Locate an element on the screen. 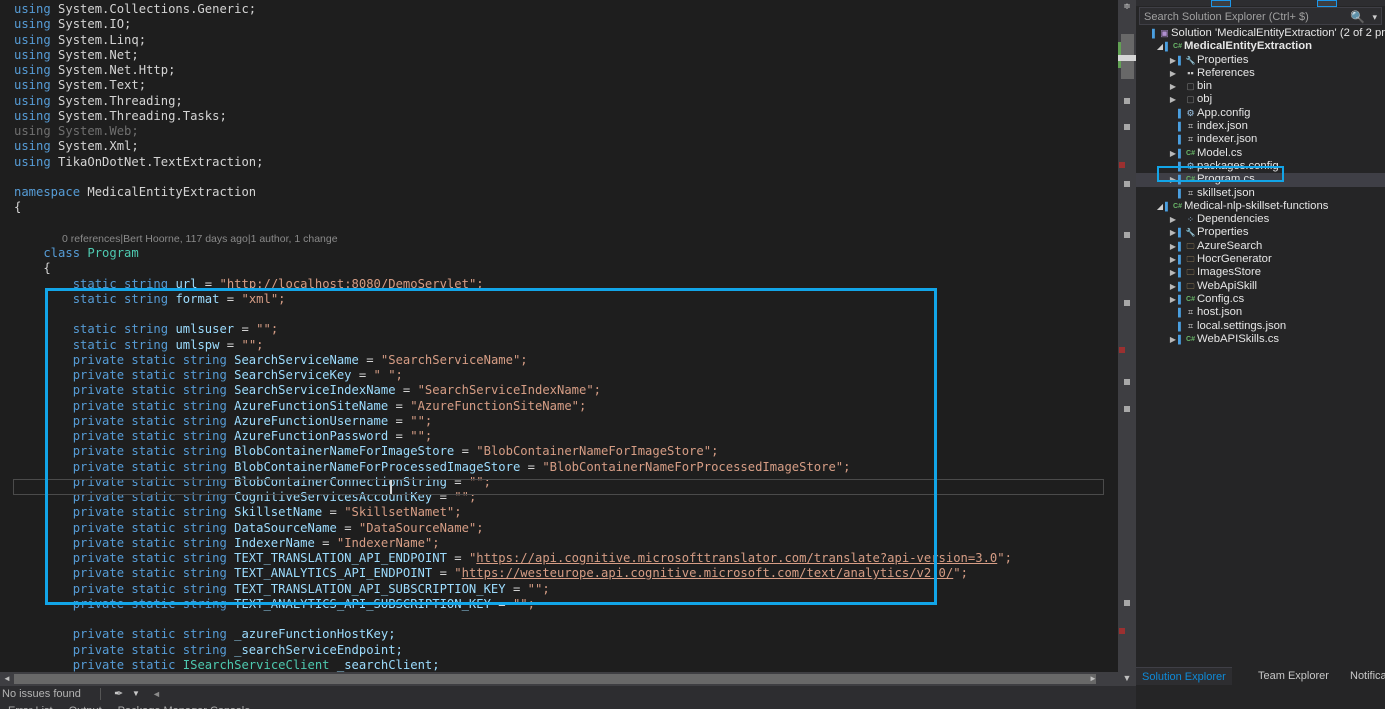 Image resolution: width=1385 pixels, height=709 pixels. tree-item-webapiskills-cs: ▶ ▌ C# WebAPISkills.cs is located at coordinates (1260, 339).